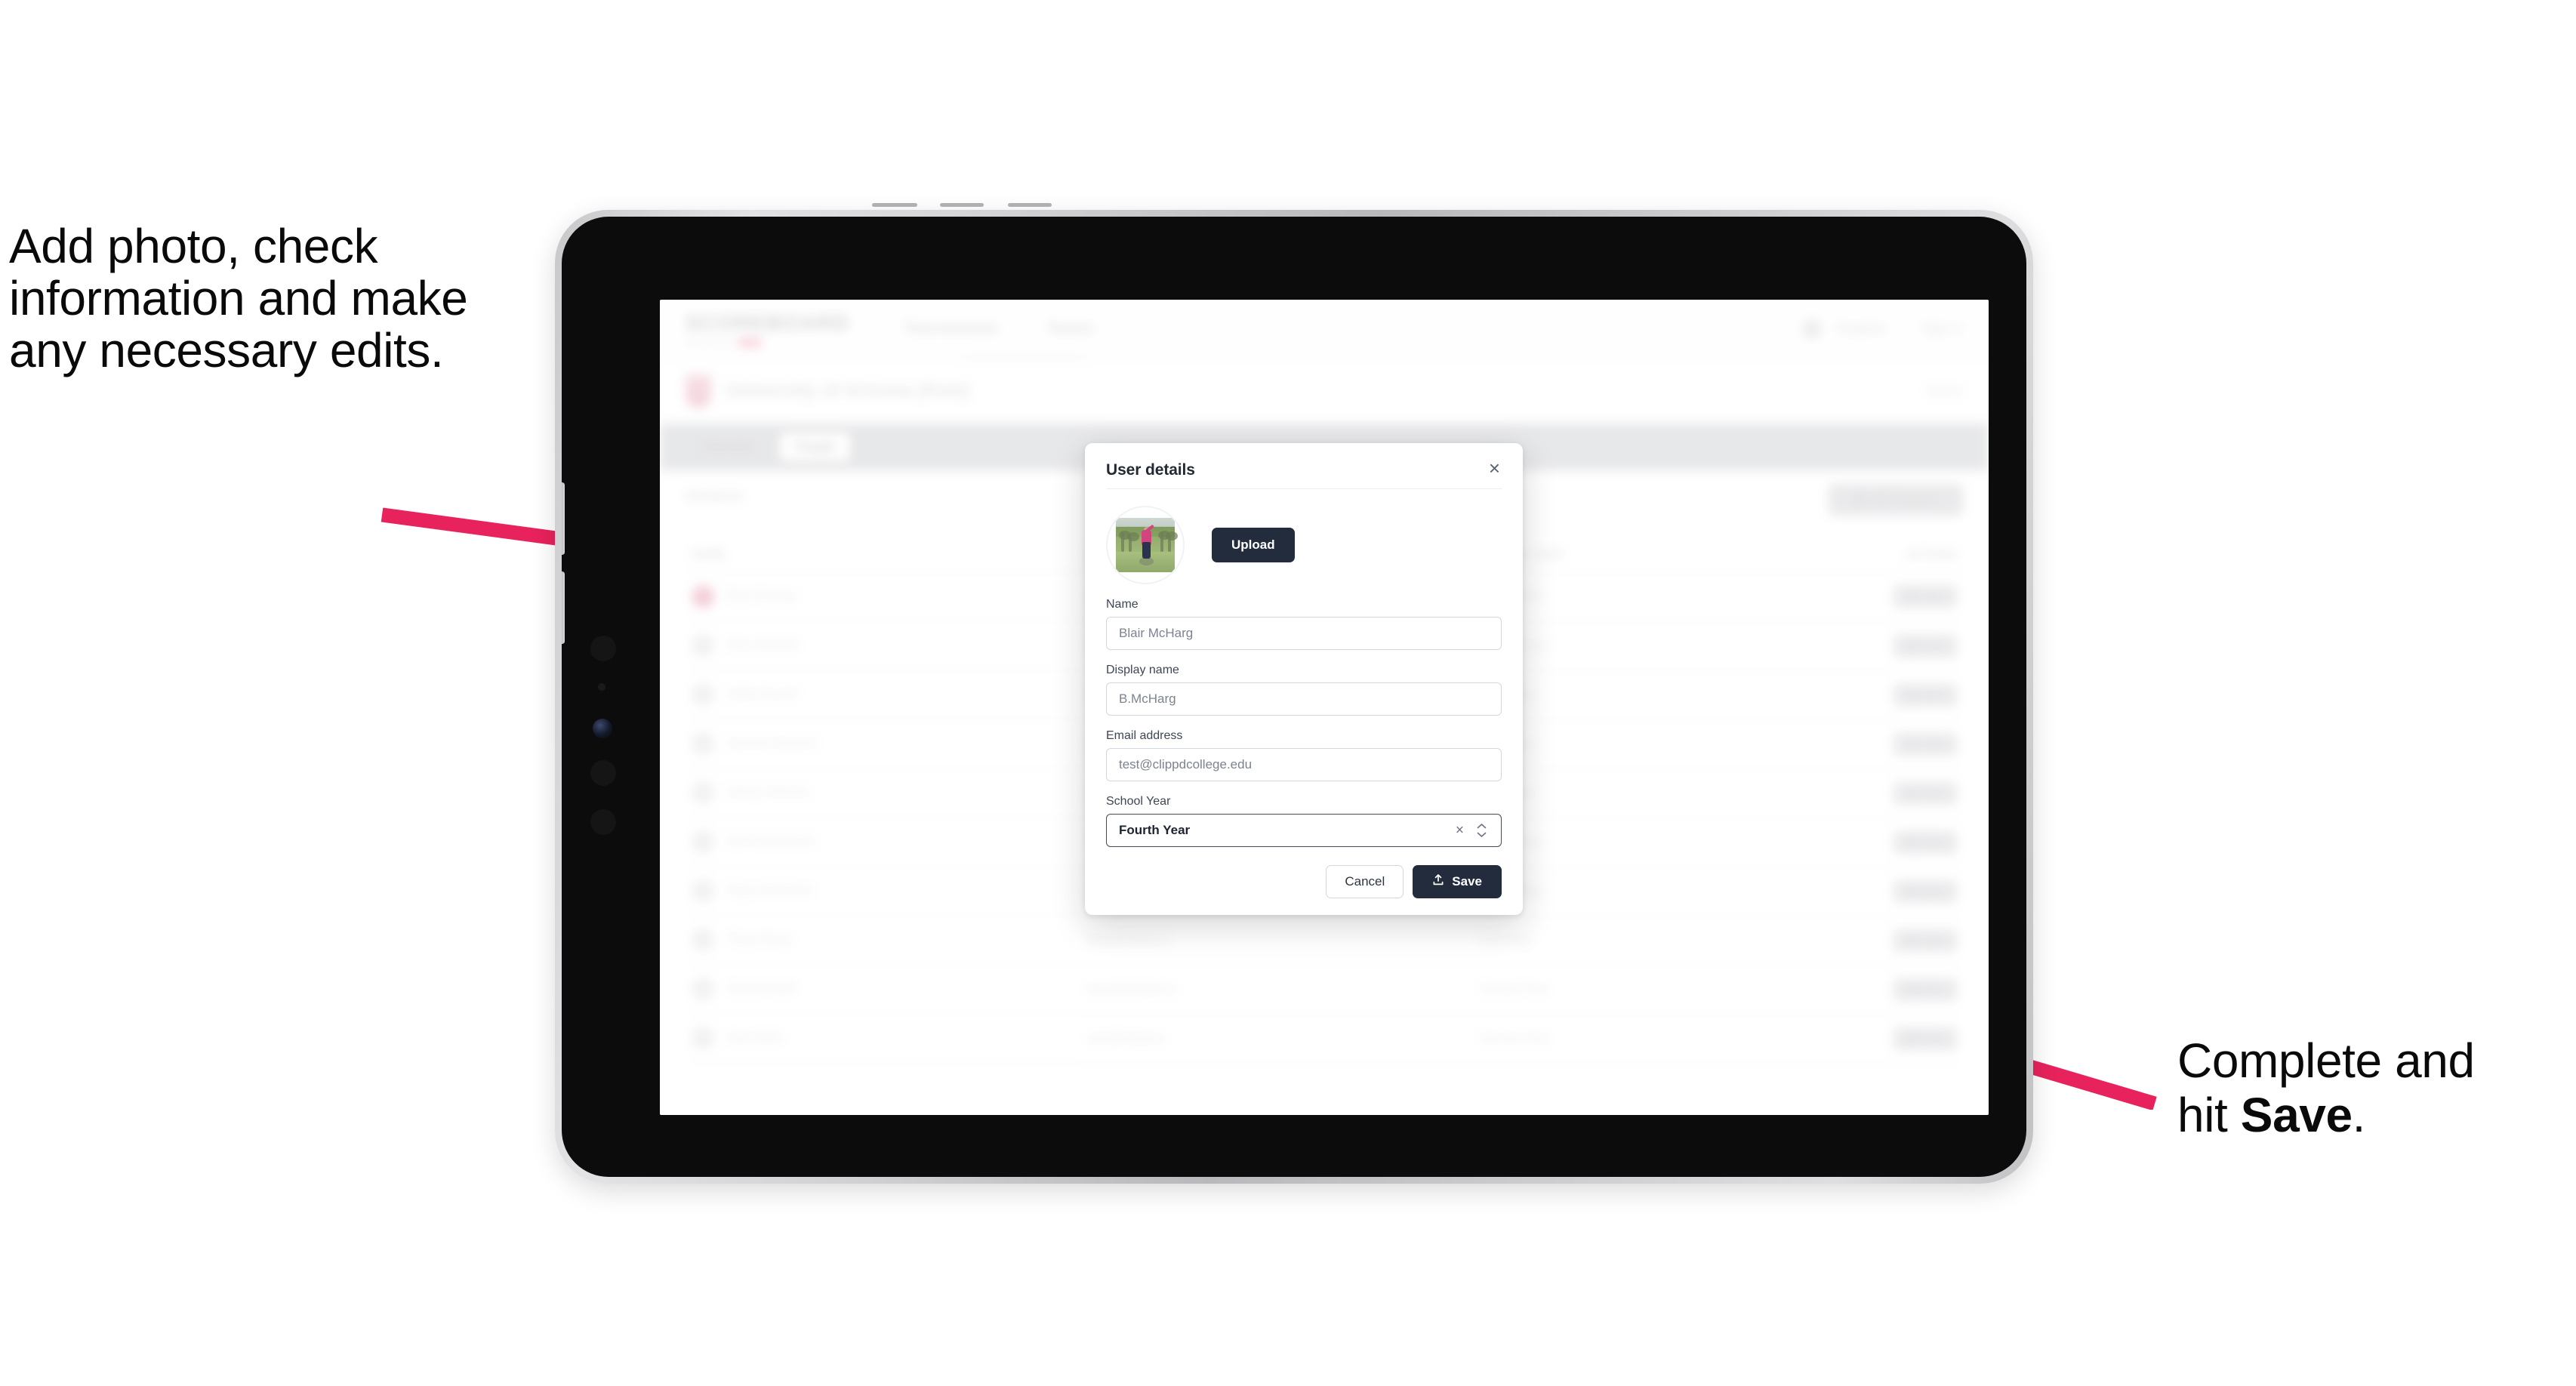 The height and width of the screenshot is (1386, 2576). What do you see at coordinates (2209, 1114) in the screenshot?
I see `annotation-right-prefix: hit` at bounding box center [2209, 1114].